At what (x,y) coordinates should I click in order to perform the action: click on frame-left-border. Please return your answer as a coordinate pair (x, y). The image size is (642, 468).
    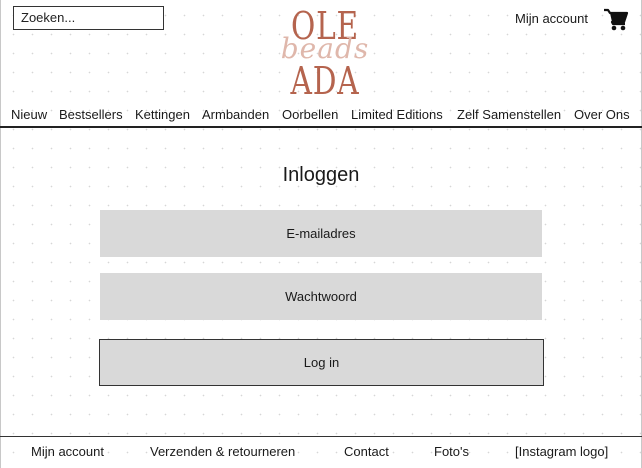
    Looking at the image, I should click on (0, 234).